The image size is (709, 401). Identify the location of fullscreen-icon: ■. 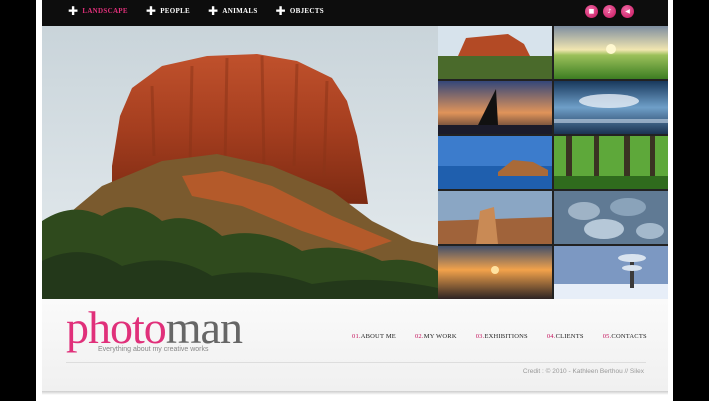
(591, 11).